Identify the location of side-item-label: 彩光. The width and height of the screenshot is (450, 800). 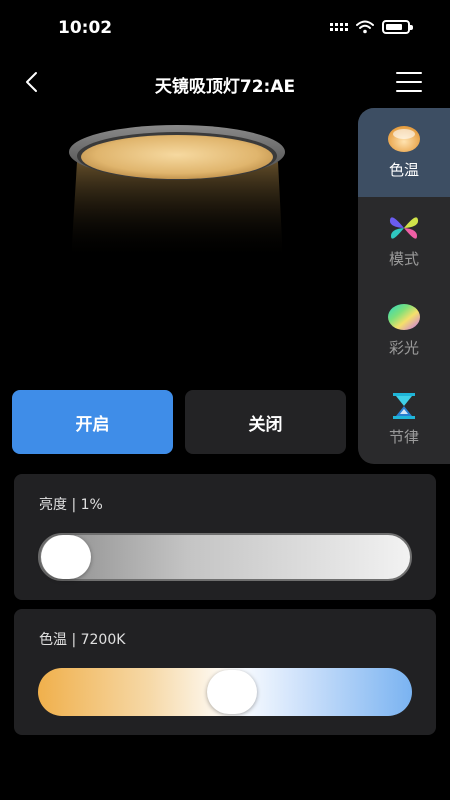
(403, 348).